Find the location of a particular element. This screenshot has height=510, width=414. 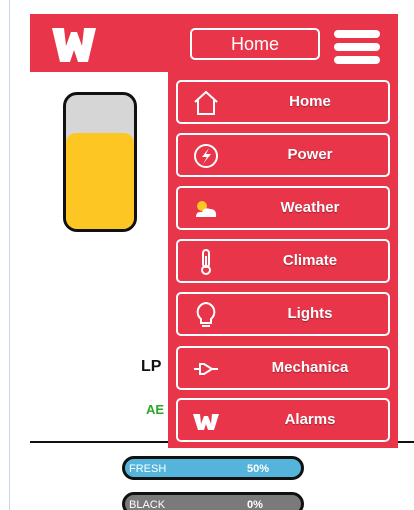

power-bolt-icon is located at coordinates (206, 156).